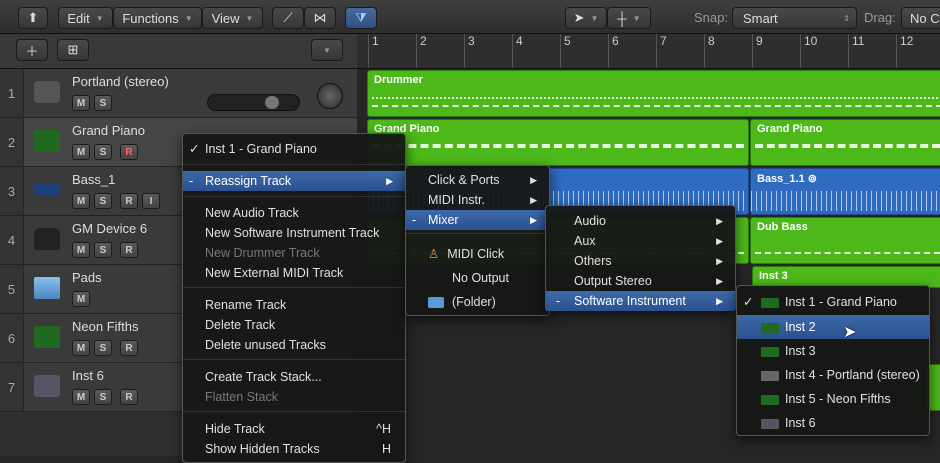  What do you see at coordinates (294, 181) in the screenshot?
I see `menu-item-reassign-track: - Reassign Track ▶` at bounding box center [294, 181].